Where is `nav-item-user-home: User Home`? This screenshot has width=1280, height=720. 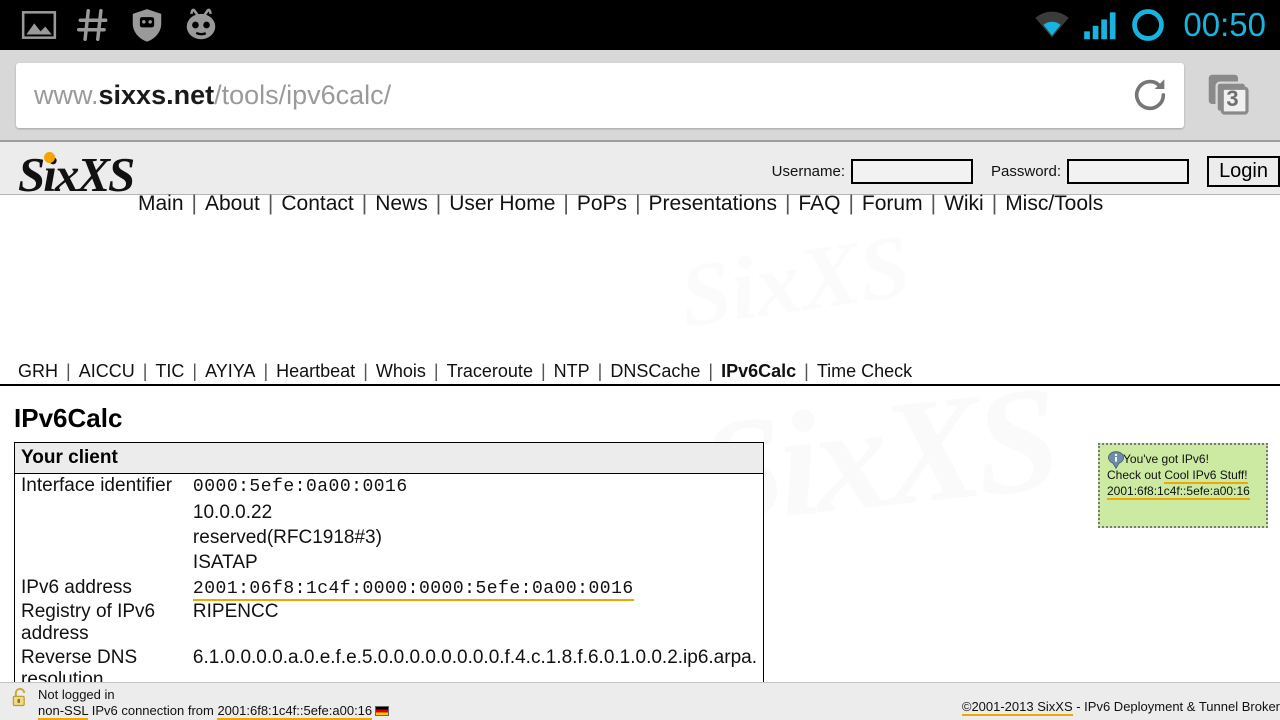
nav-item-user-home: User Home is located at coordinates (502, 204).